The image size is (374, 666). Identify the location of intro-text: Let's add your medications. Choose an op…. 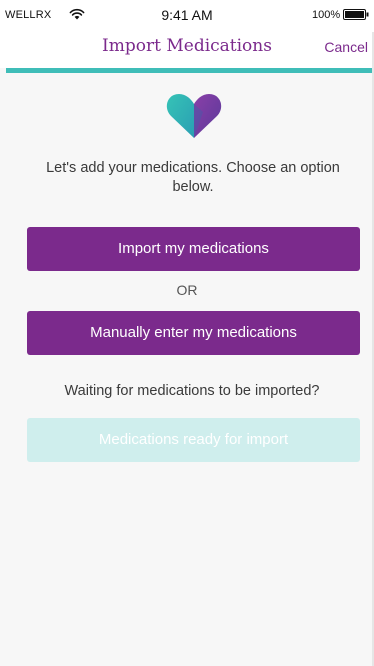
(193, 177).